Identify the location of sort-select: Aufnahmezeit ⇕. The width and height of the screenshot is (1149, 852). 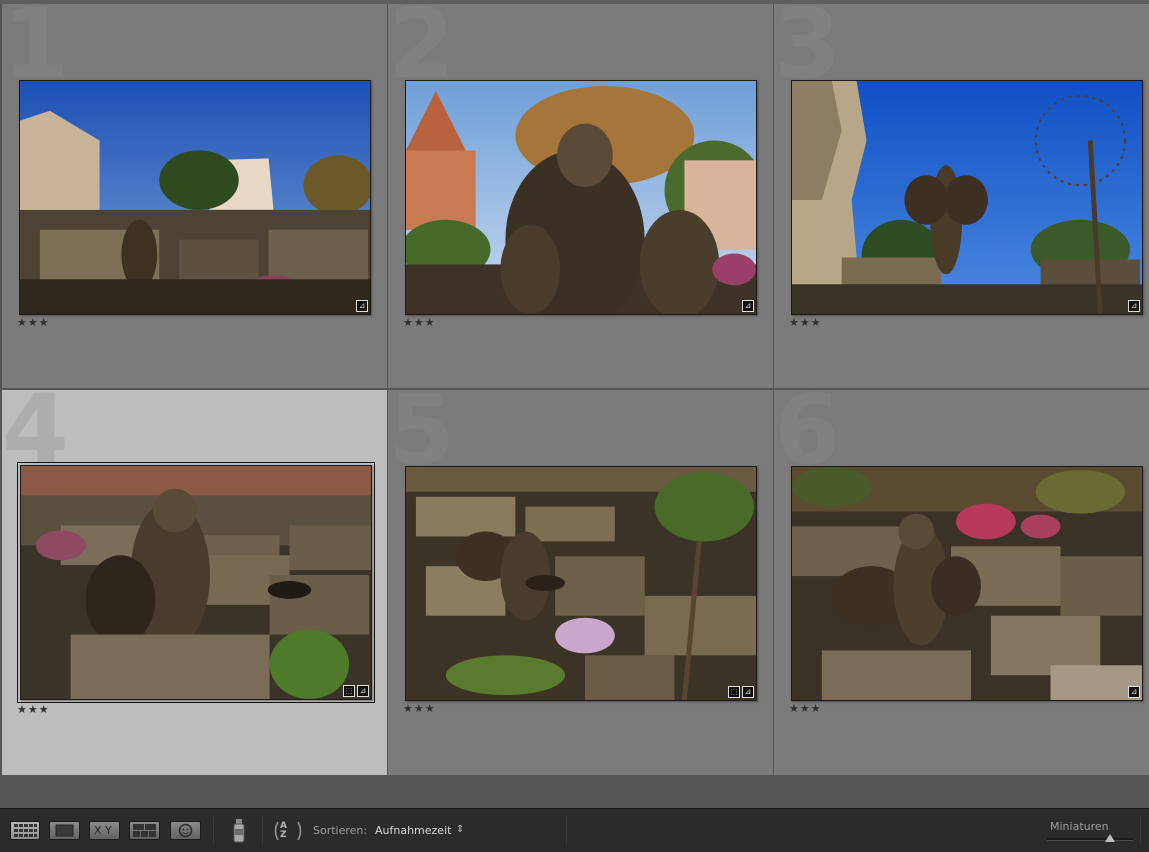
(420, 831).